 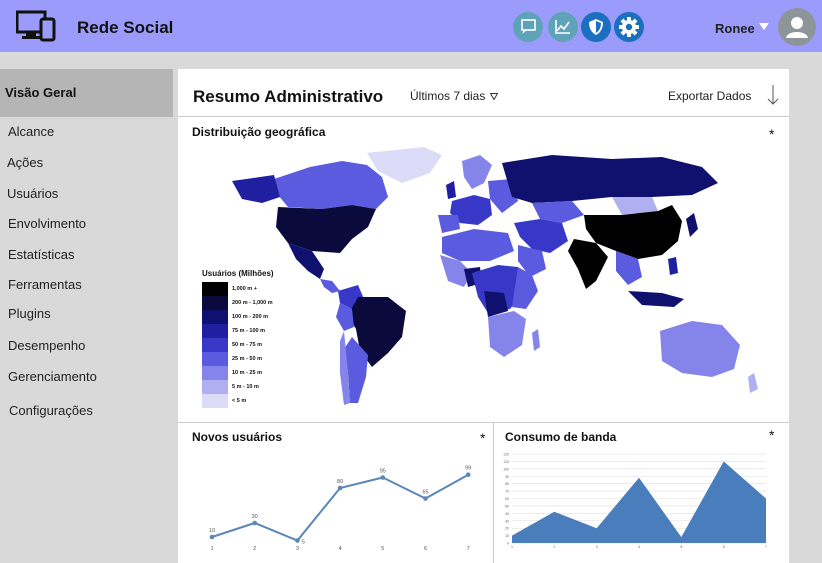 I want to click on sidebar-item-plugins: Plugins, so click(x=29, y=313).